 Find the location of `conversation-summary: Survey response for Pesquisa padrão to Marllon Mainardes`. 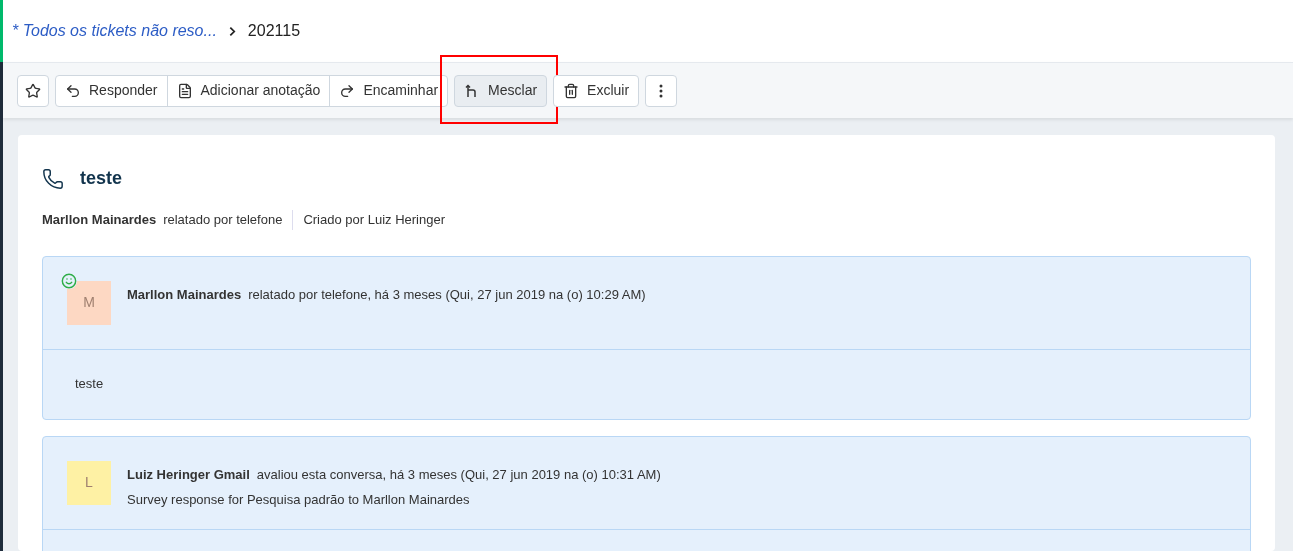

conversation-summary: Survey response for Pesquisa padrão to Marllon Mainardes is located at coordinates (299, 500).